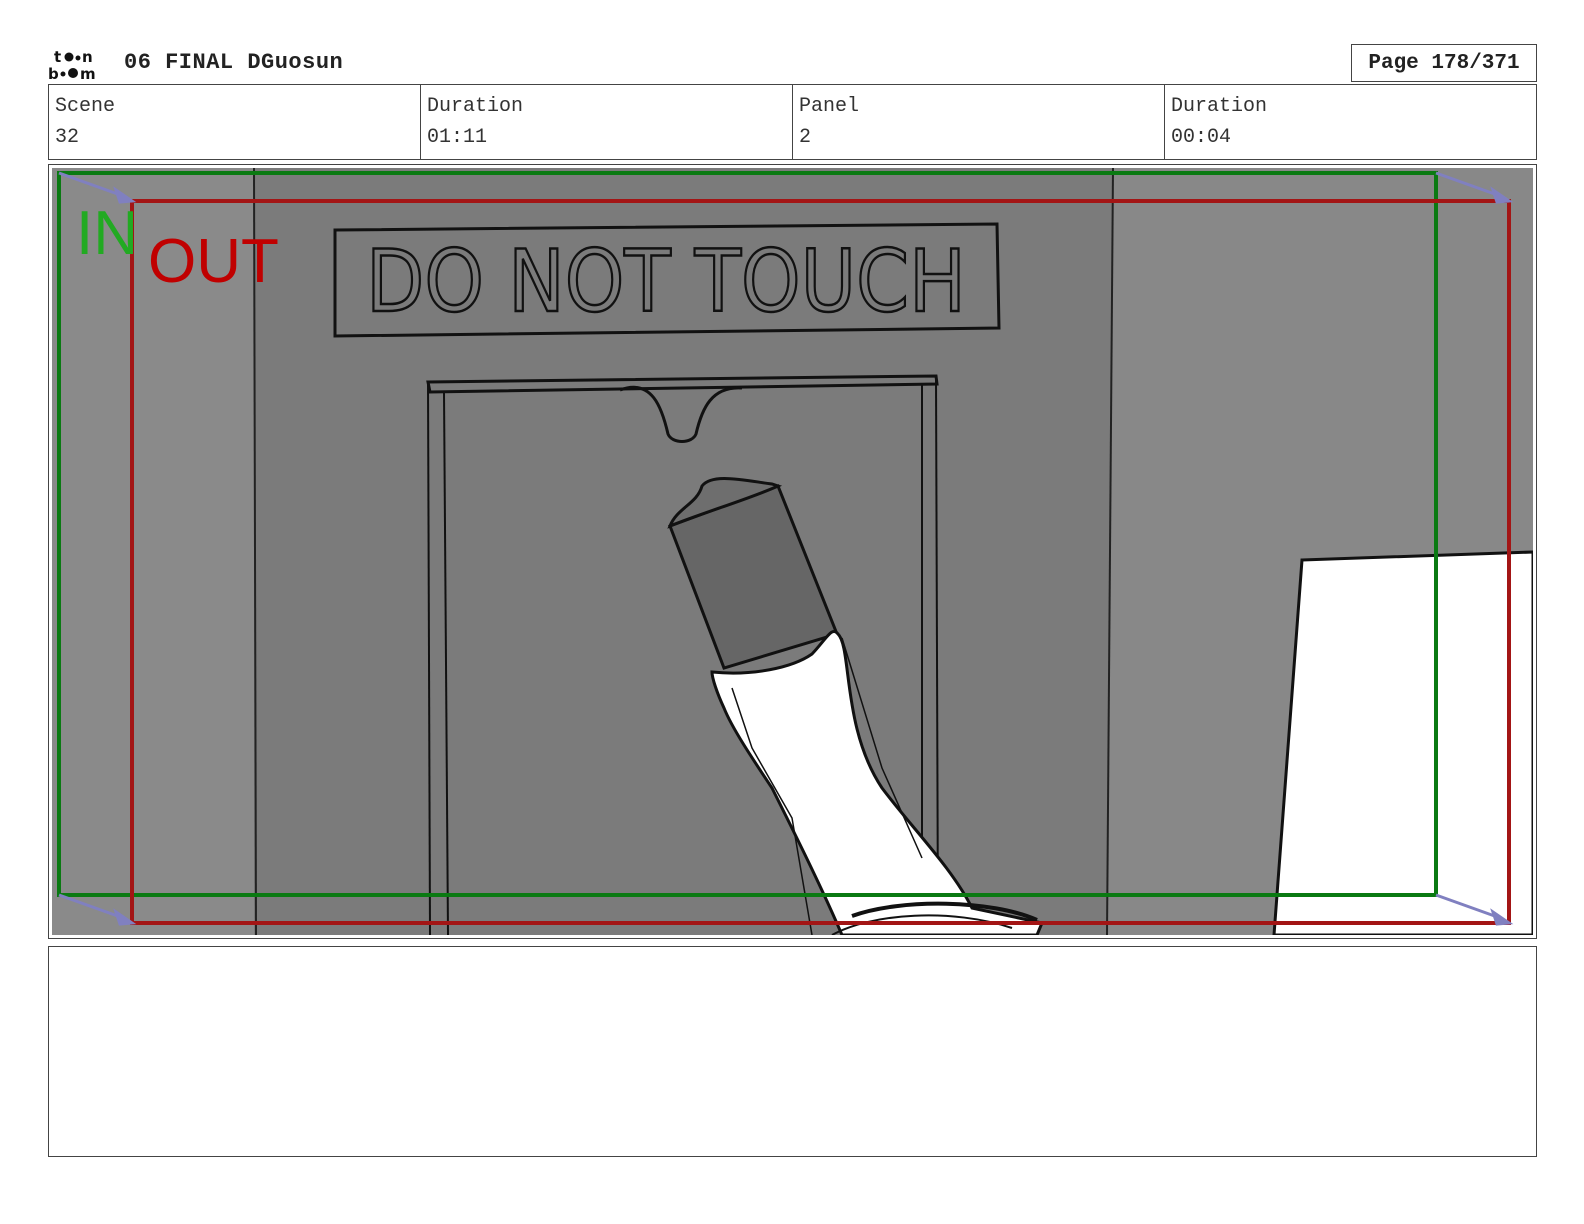 The image size is (1584, 1224). Describe the element at coordinates (979, 122) in the screenshot. I see `panel-cell: Panel 2` at that location.